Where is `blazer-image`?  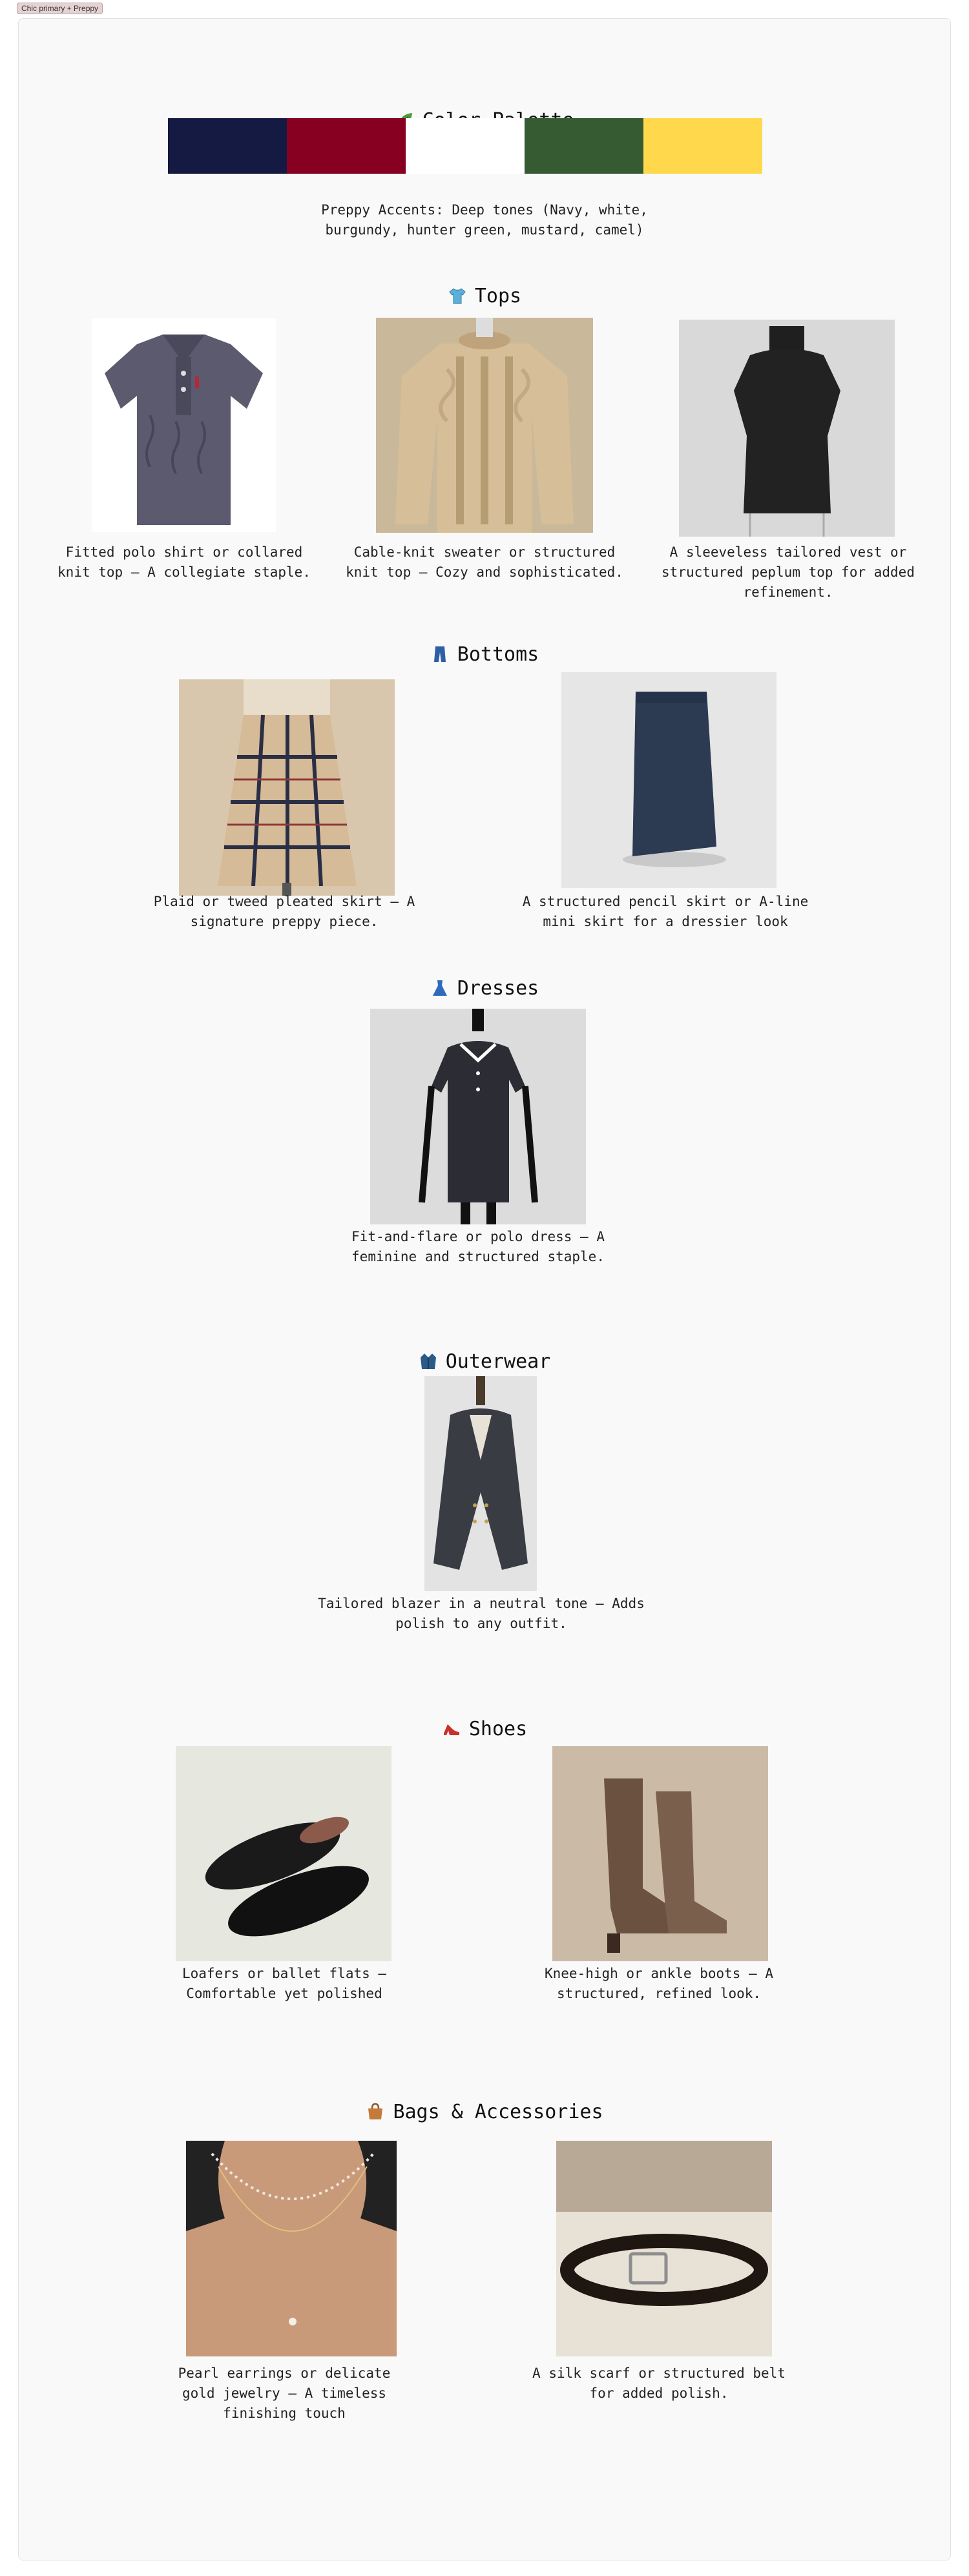
blazer-image is located at coordinates (481, 1483).